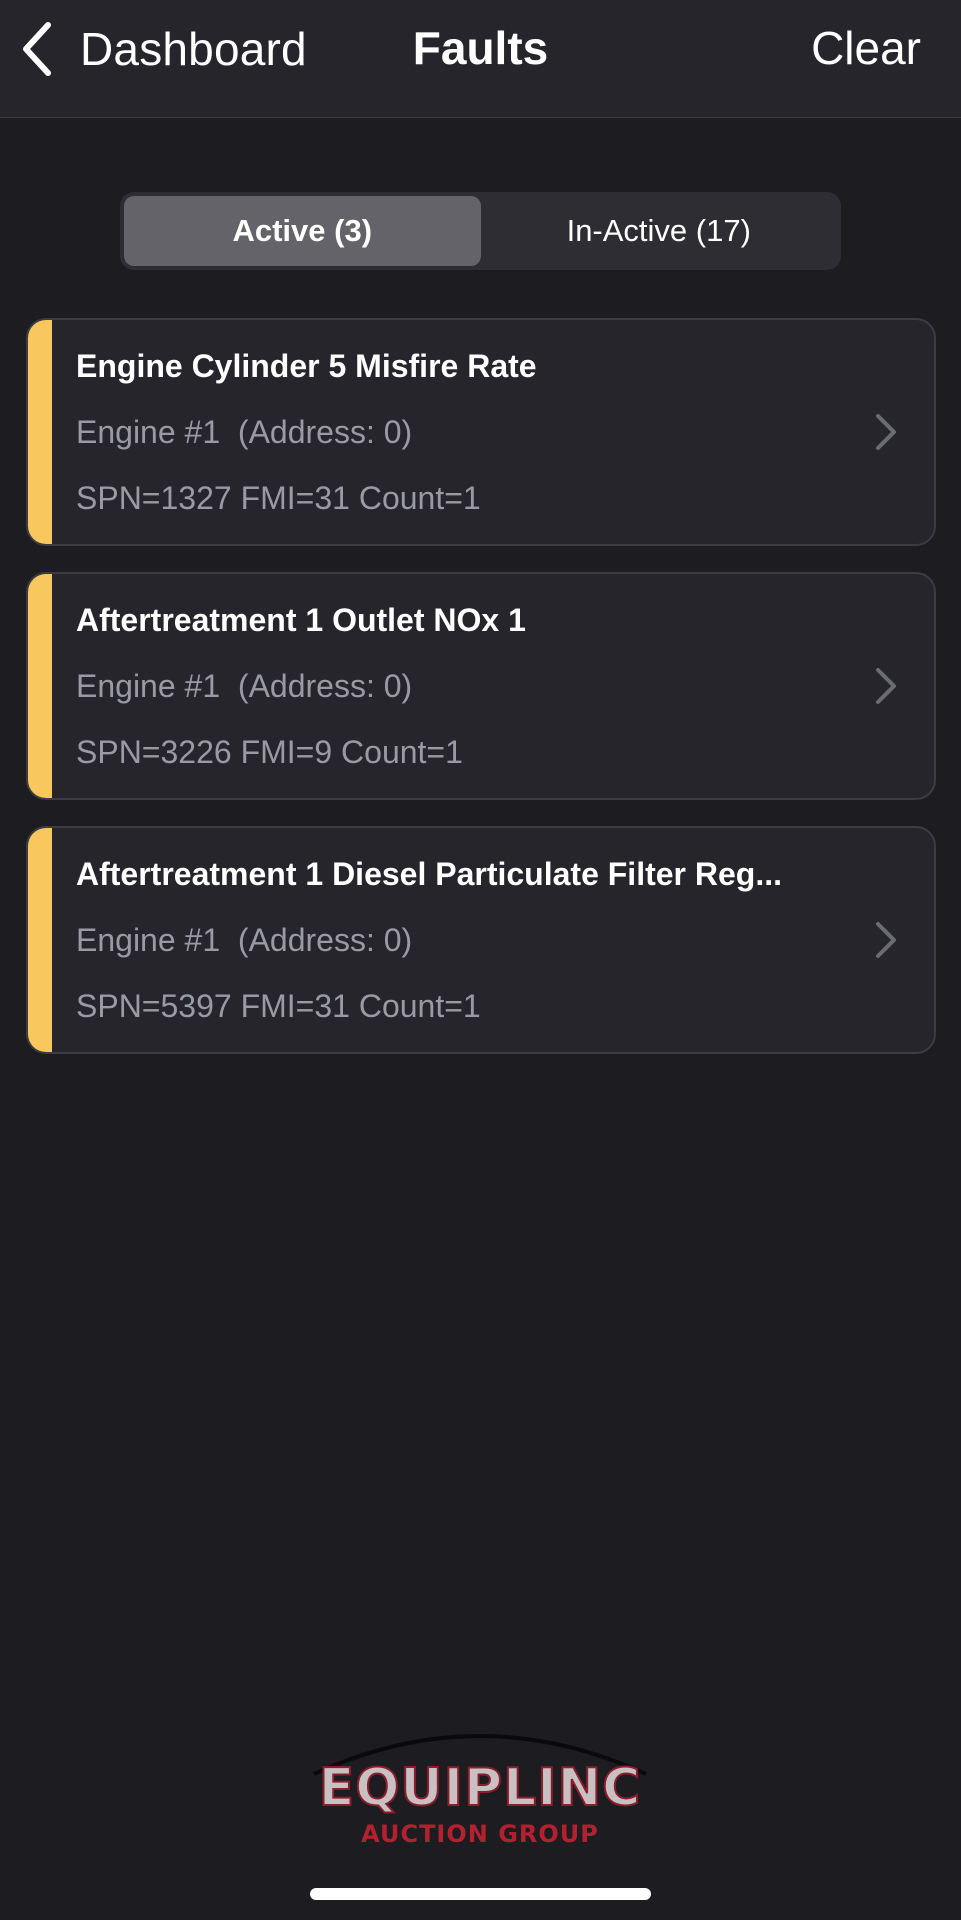  What do you see at coordinates (278, 1006) in the screenshot?
I see `fault-codes: SPN=5397 FMI=31 Count=1` at bounding box center [278, 1006].